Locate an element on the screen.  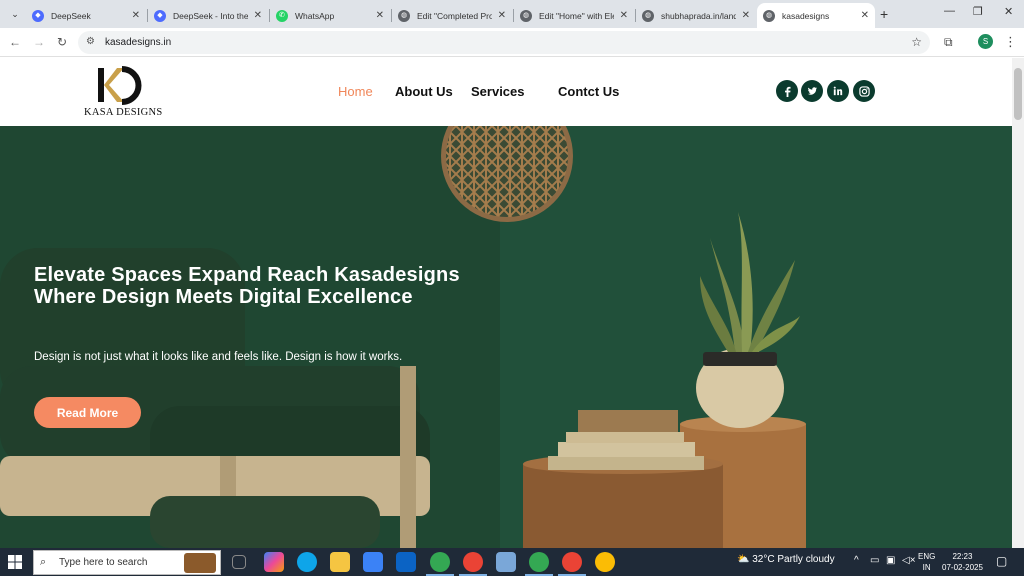
copilot-icon is located at coordinates (274, 562).